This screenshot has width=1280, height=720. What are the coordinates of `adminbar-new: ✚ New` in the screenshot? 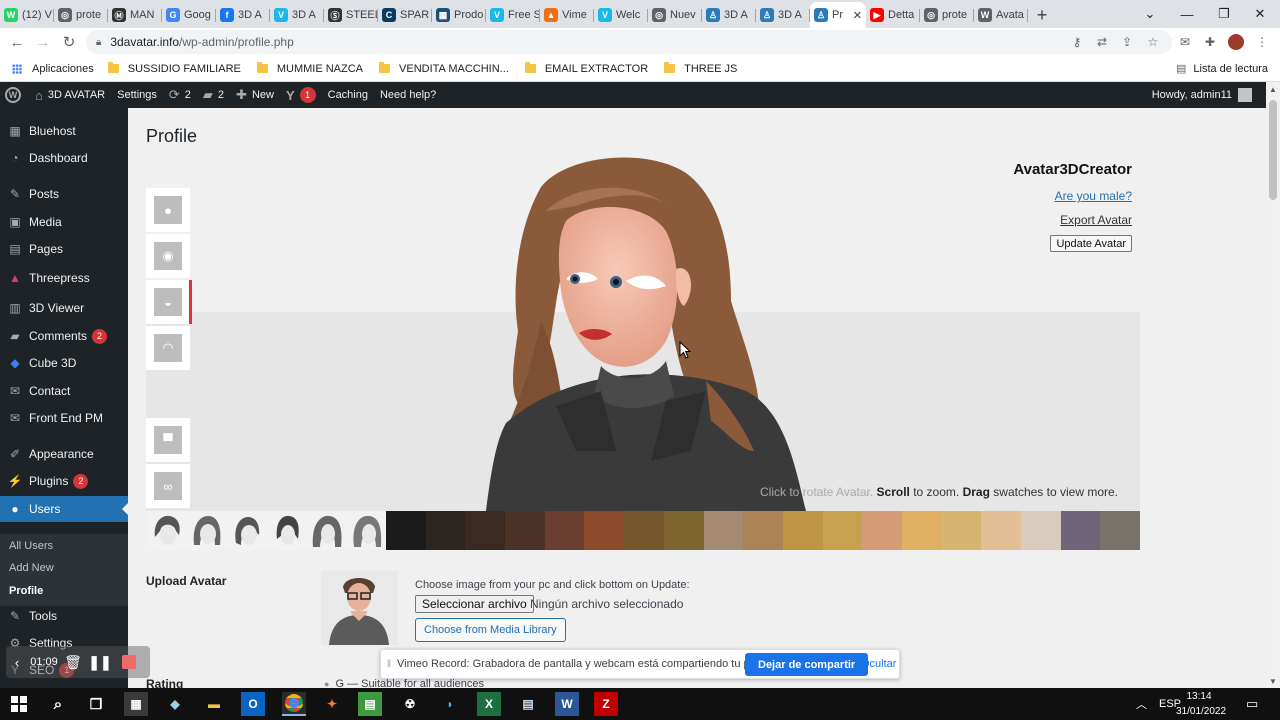 It's located at (255, 95).